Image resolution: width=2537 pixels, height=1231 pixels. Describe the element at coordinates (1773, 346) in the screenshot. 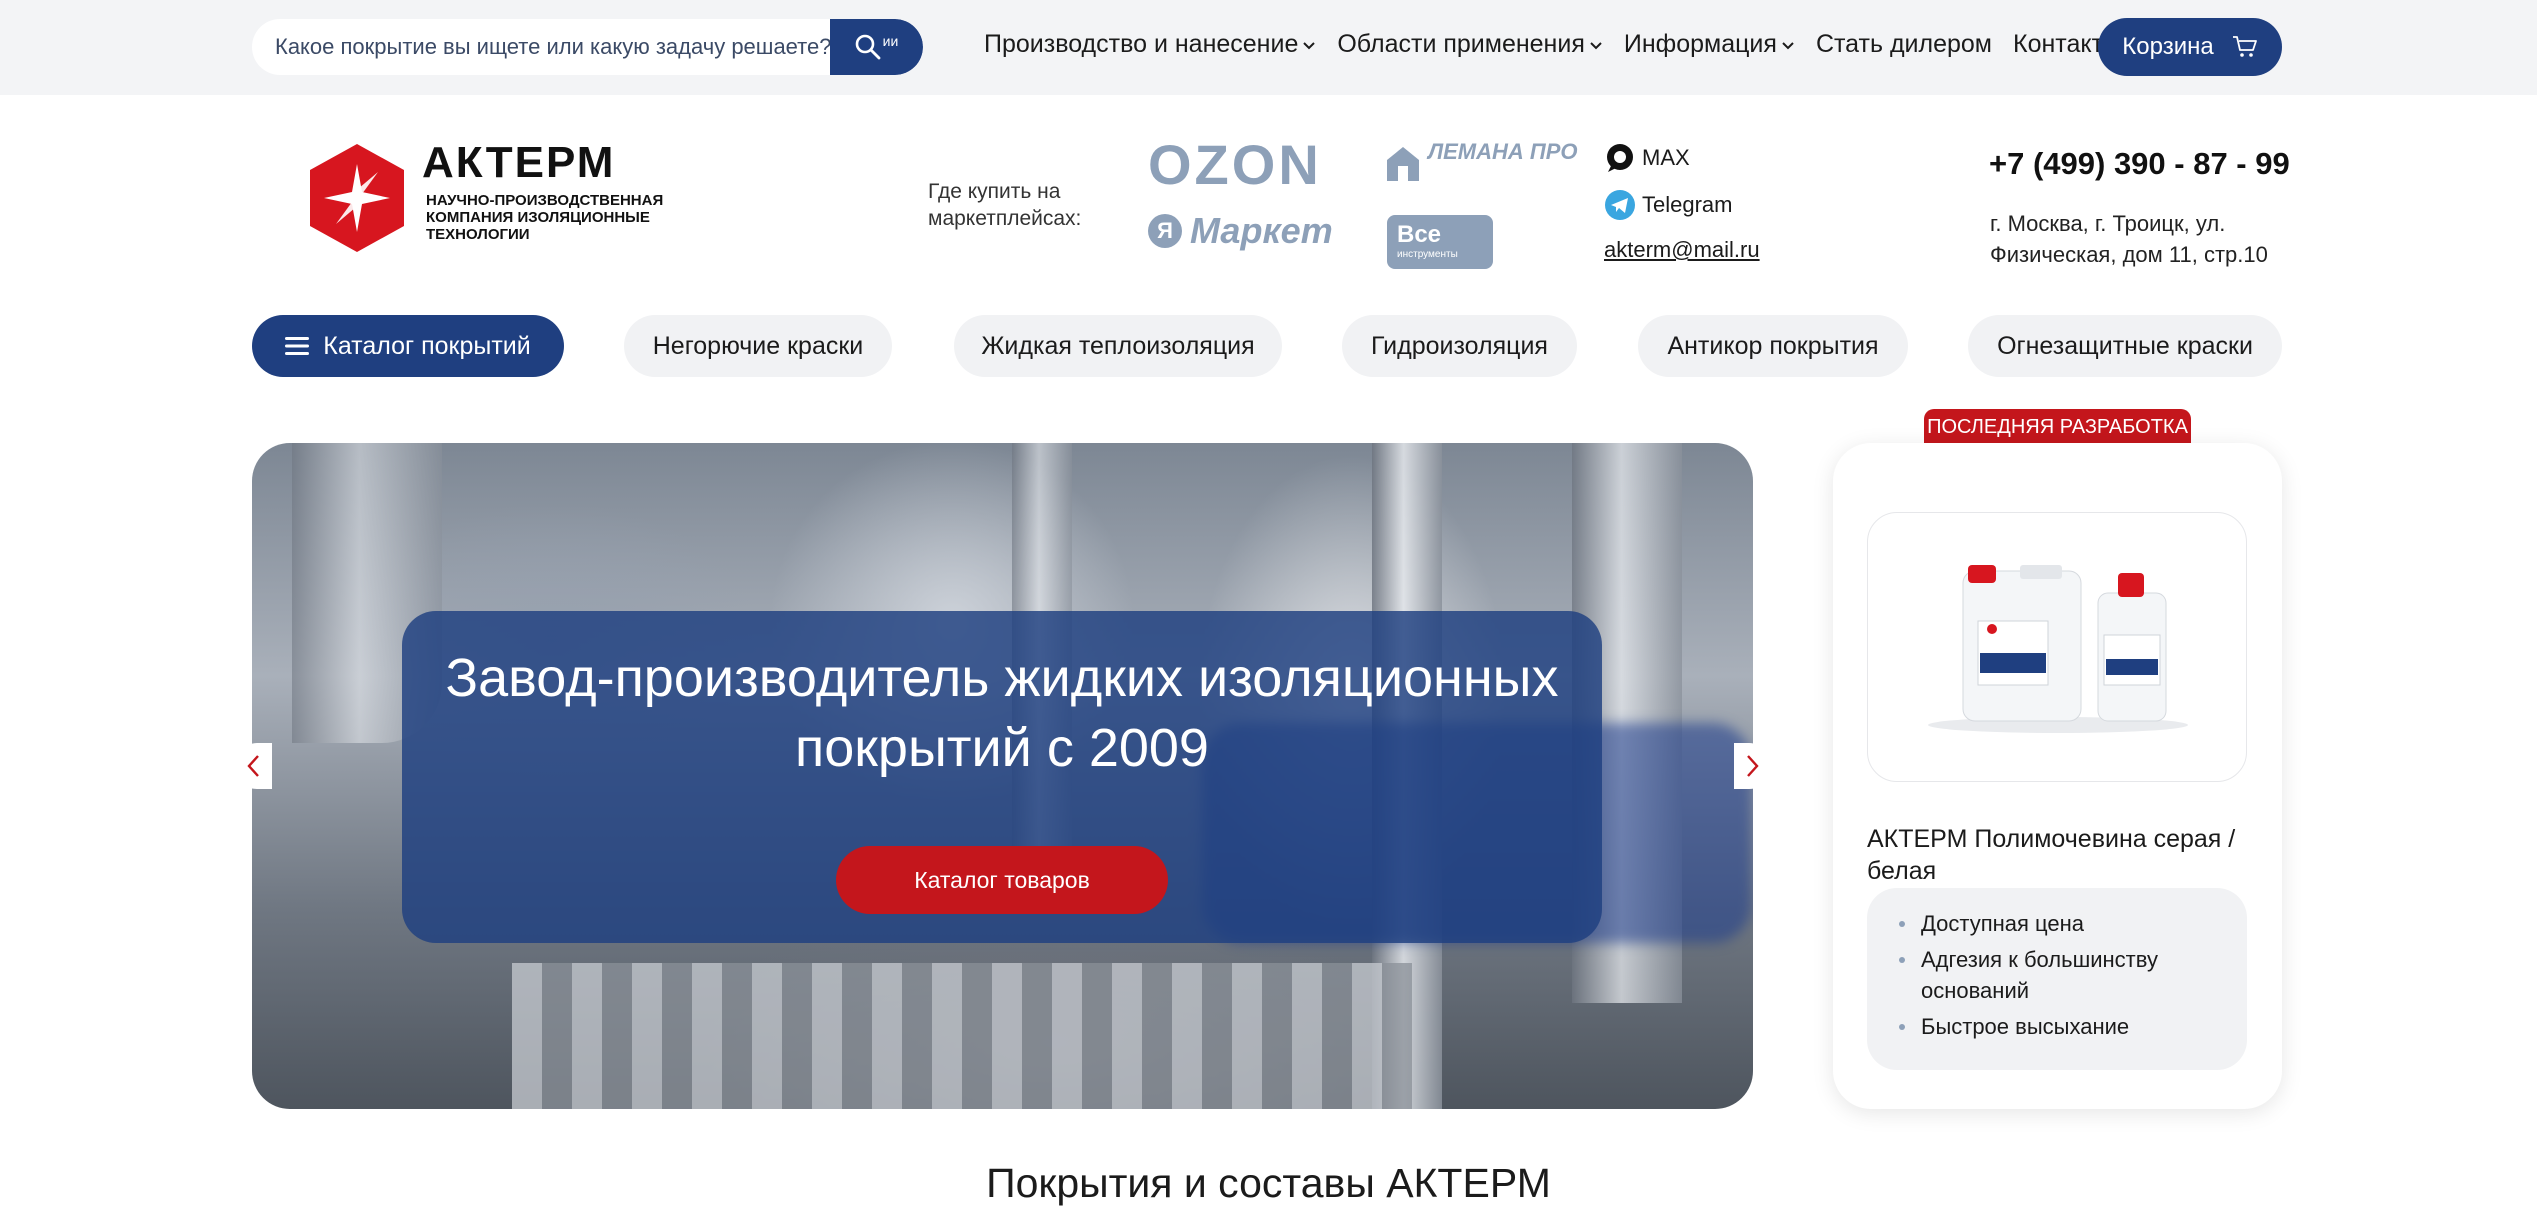

I see `category-anticorrosion: Антикор покрытия` at that location.